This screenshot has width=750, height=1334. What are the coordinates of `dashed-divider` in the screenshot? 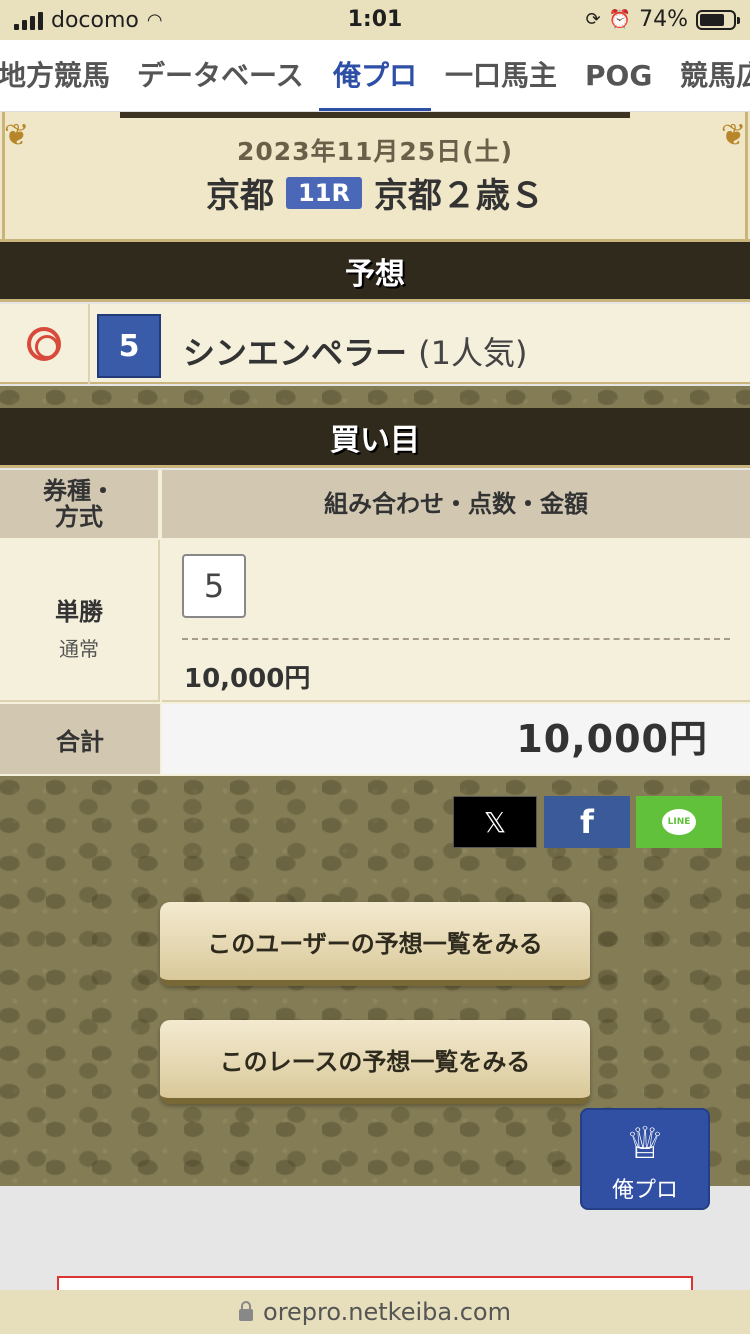 It's located at (456, 639).